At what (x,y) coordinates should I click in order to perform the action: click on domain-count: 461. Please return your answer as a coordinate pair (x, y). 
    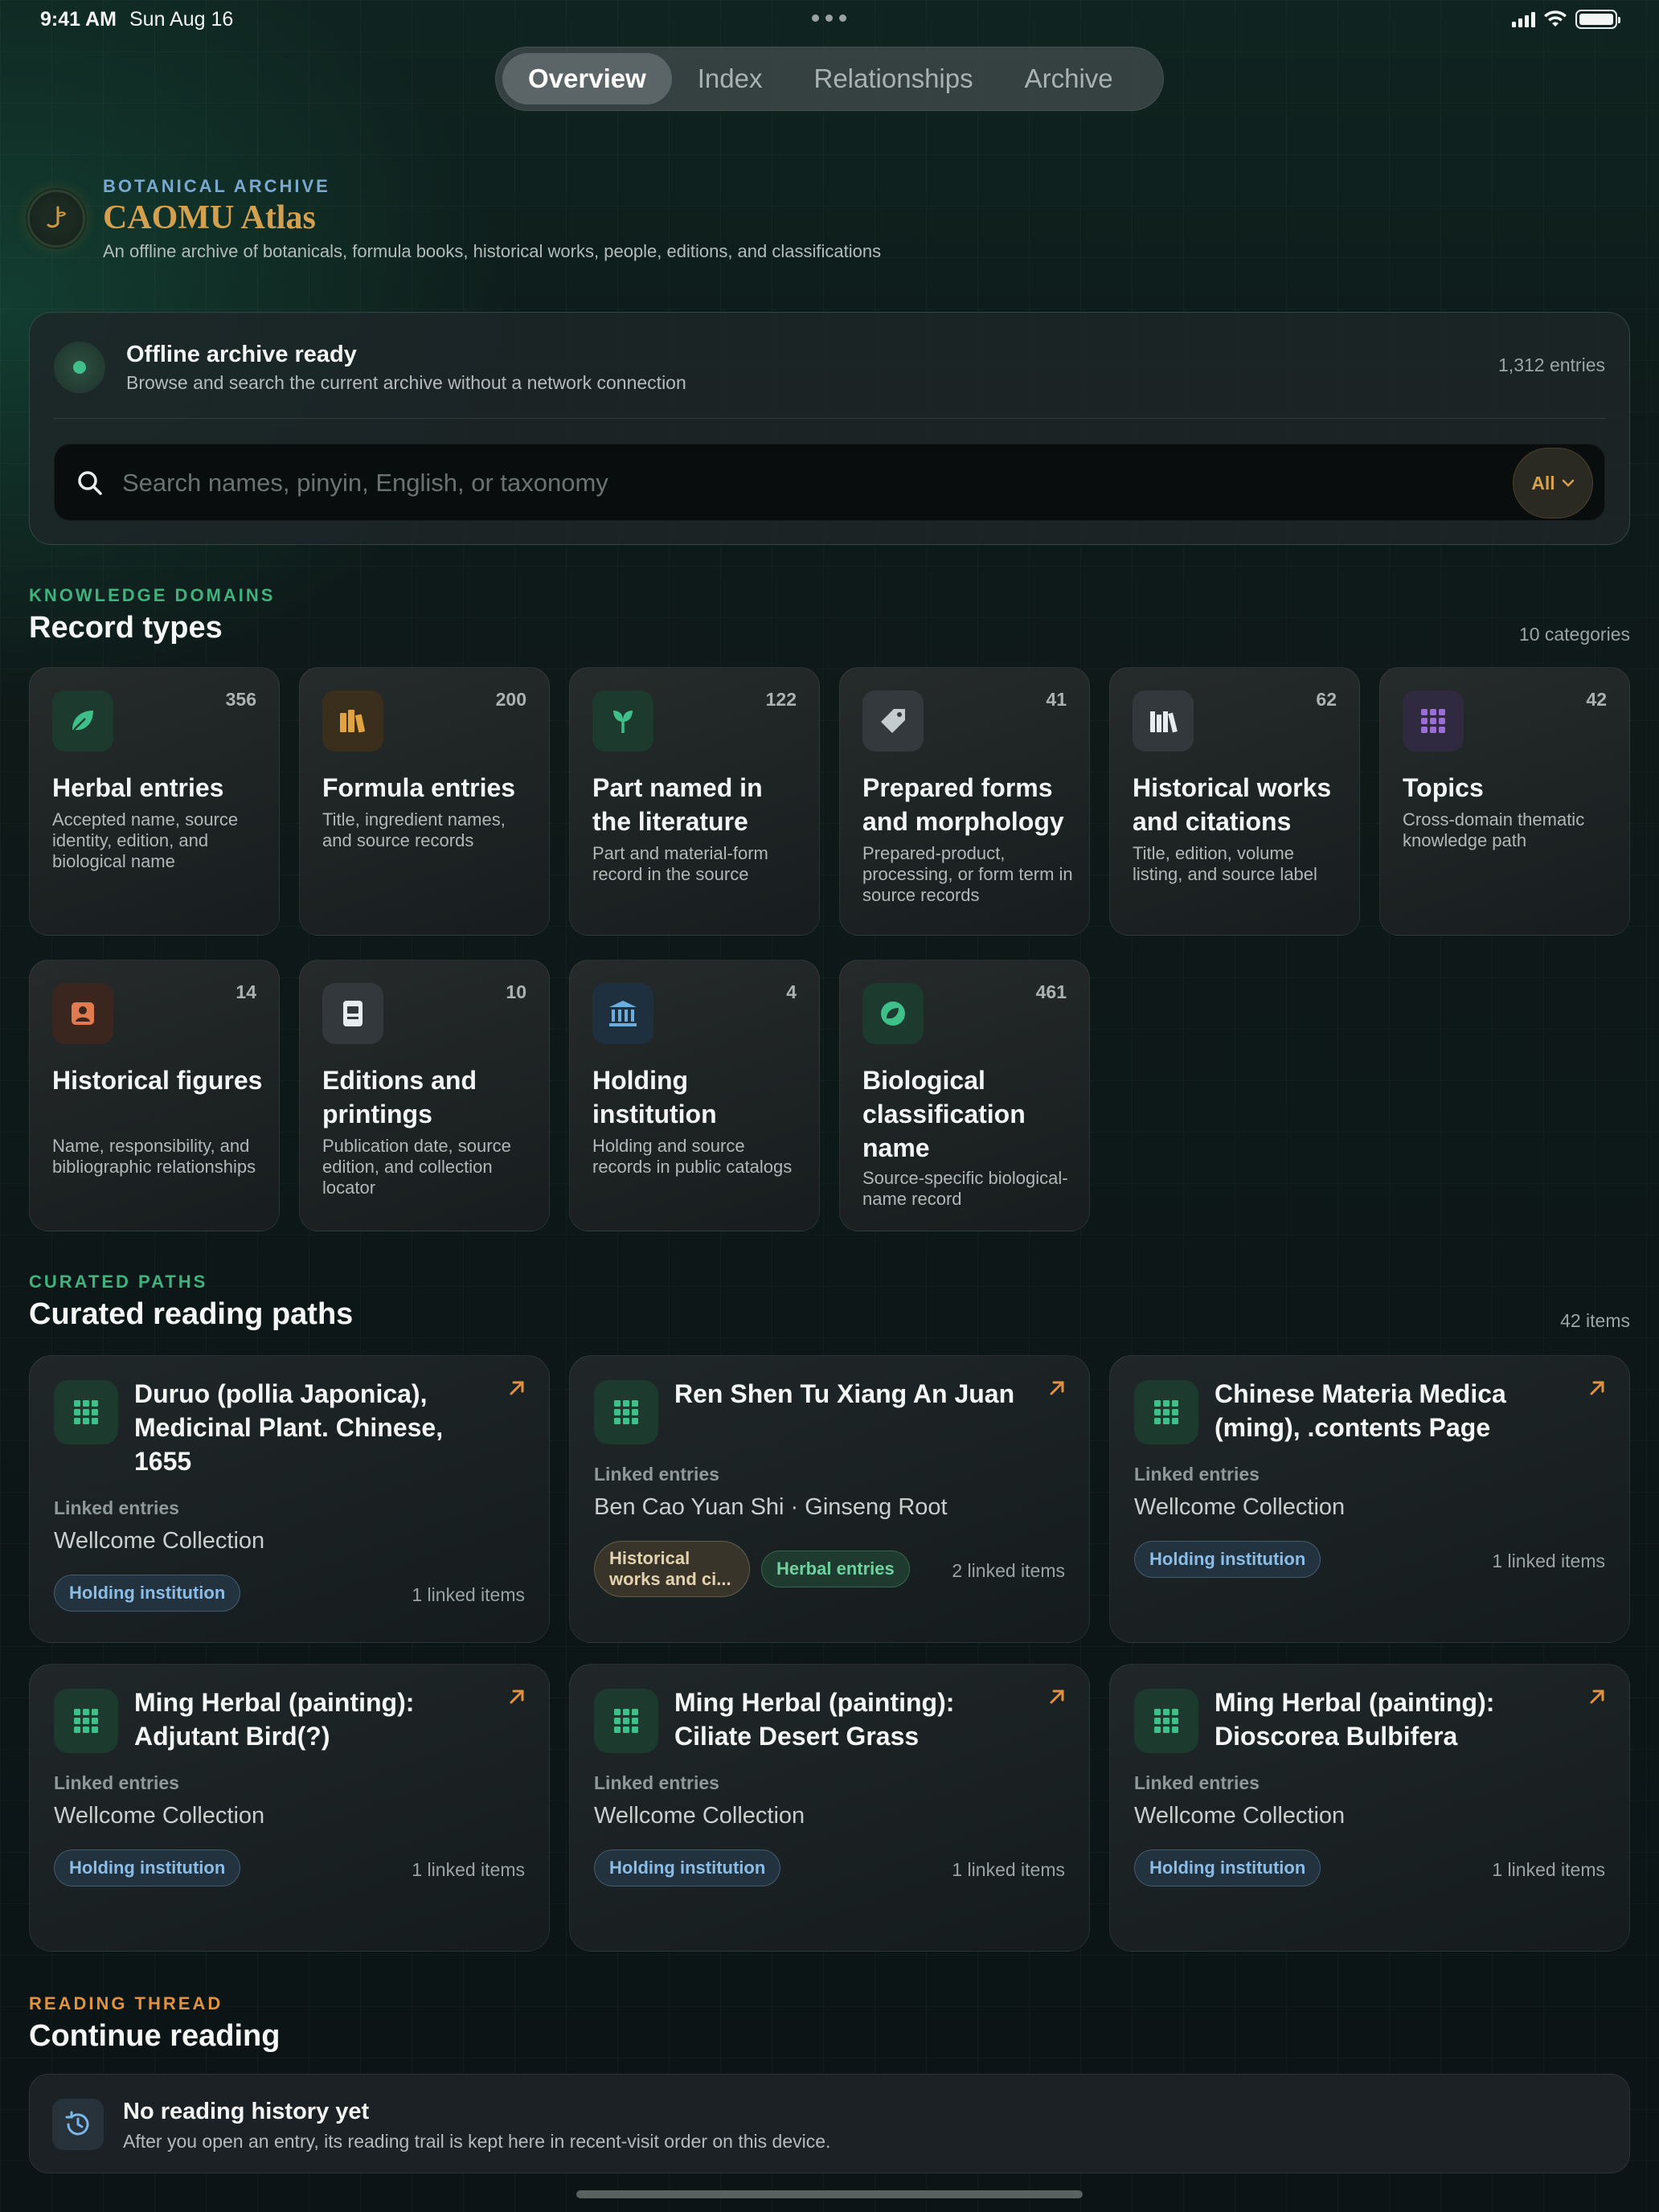
    Looking at the image, I should click on (1051, 992).